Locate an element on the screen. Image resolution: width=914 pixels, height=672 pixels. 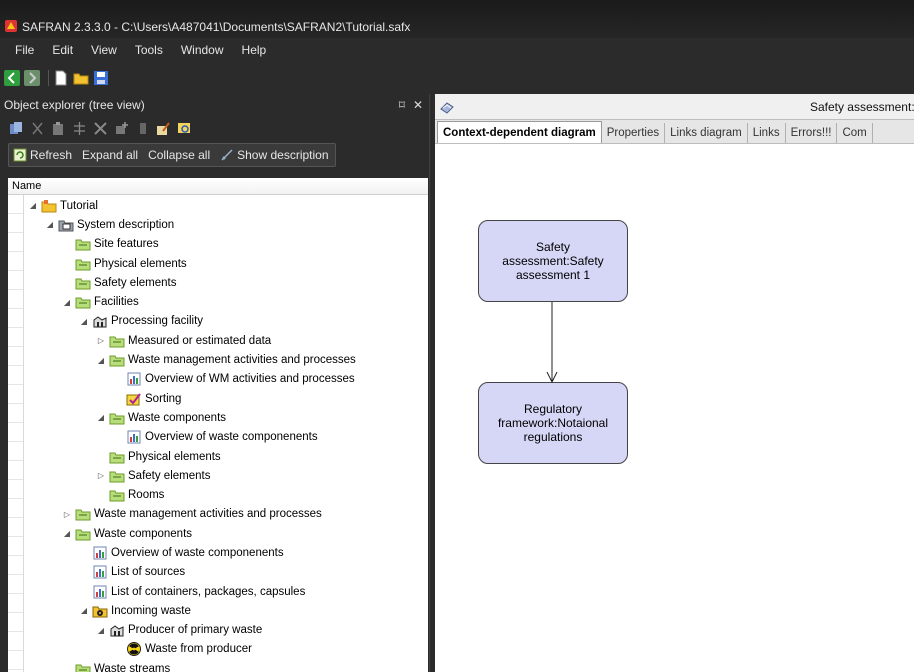
tree-node: Waste from producer is located at coordinates (218, 649).